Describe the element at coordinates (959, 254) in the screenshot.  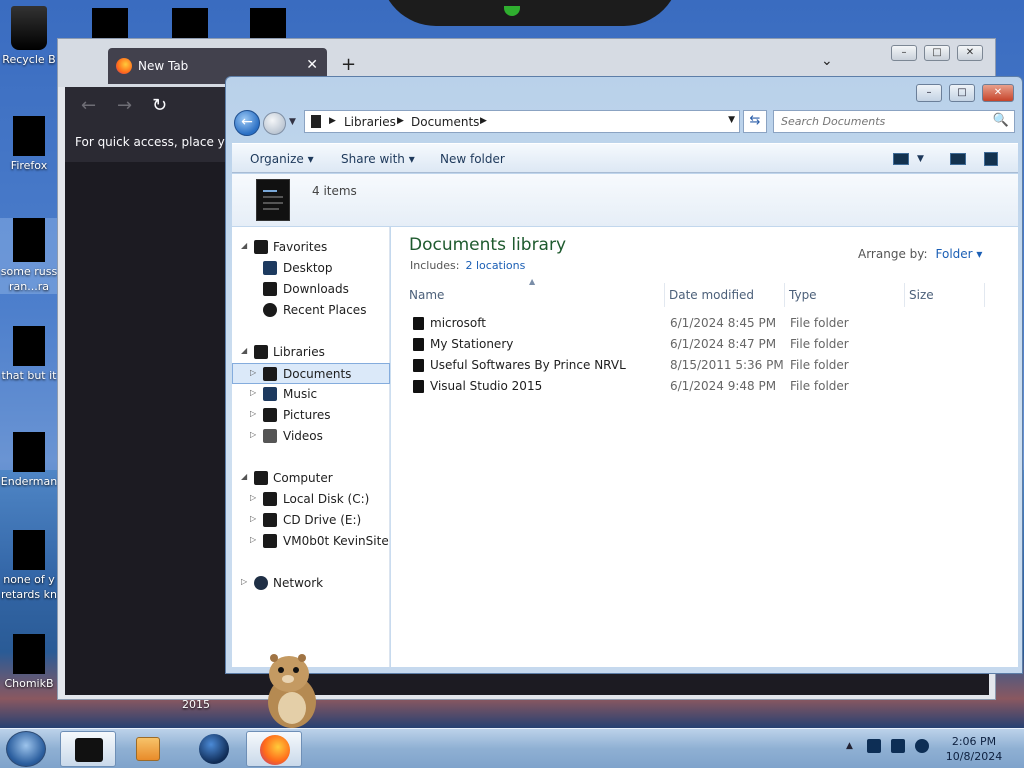
I see `arrange-dropdown: Folder ▾` at that location.